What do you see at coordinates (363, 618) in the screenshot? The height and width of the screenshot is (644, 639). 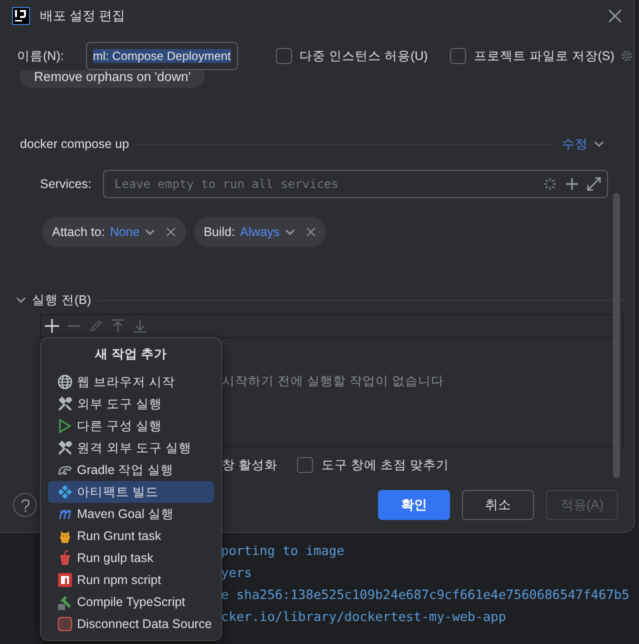 I see `console-line: cker.io/library/dockertest-my-web-app` at bounding box center [363, 618].